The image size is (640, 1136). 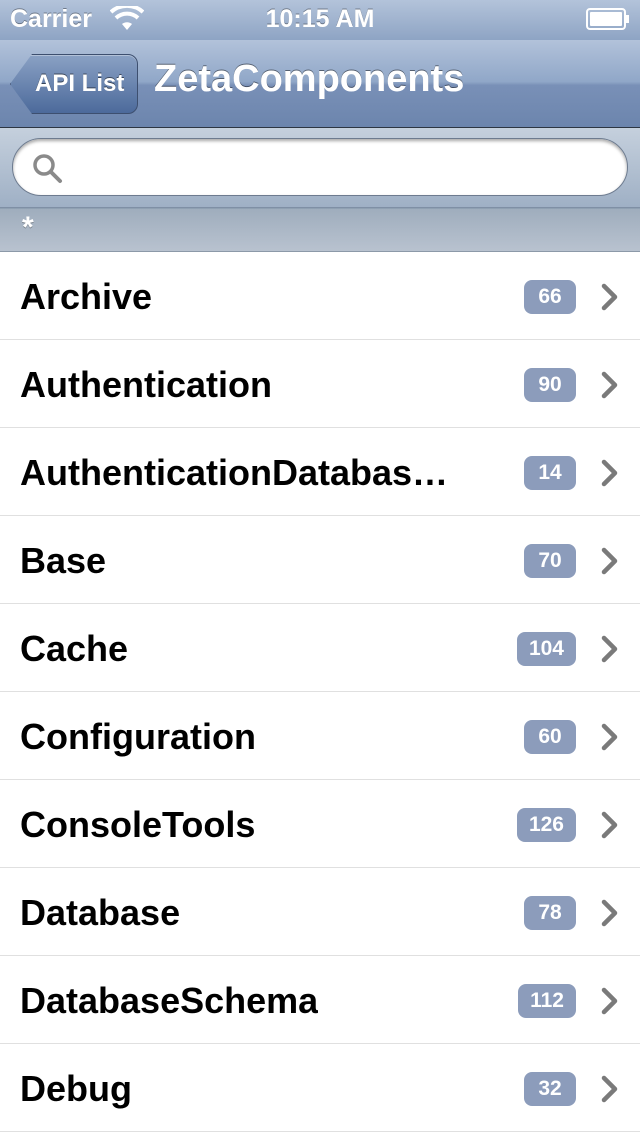 I want to click on list-item-archive: Archive 66, so click(x=320, y=296).